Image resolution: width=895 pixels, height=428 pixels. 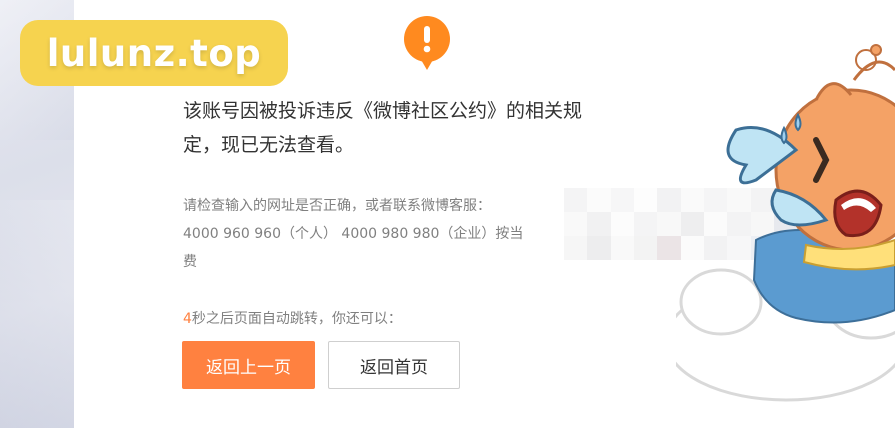 I want to click on message-title: 该账号因被投诉违反《微博社区公约》的相关规 定，现已无法查看。, so click(x=418, y=128).